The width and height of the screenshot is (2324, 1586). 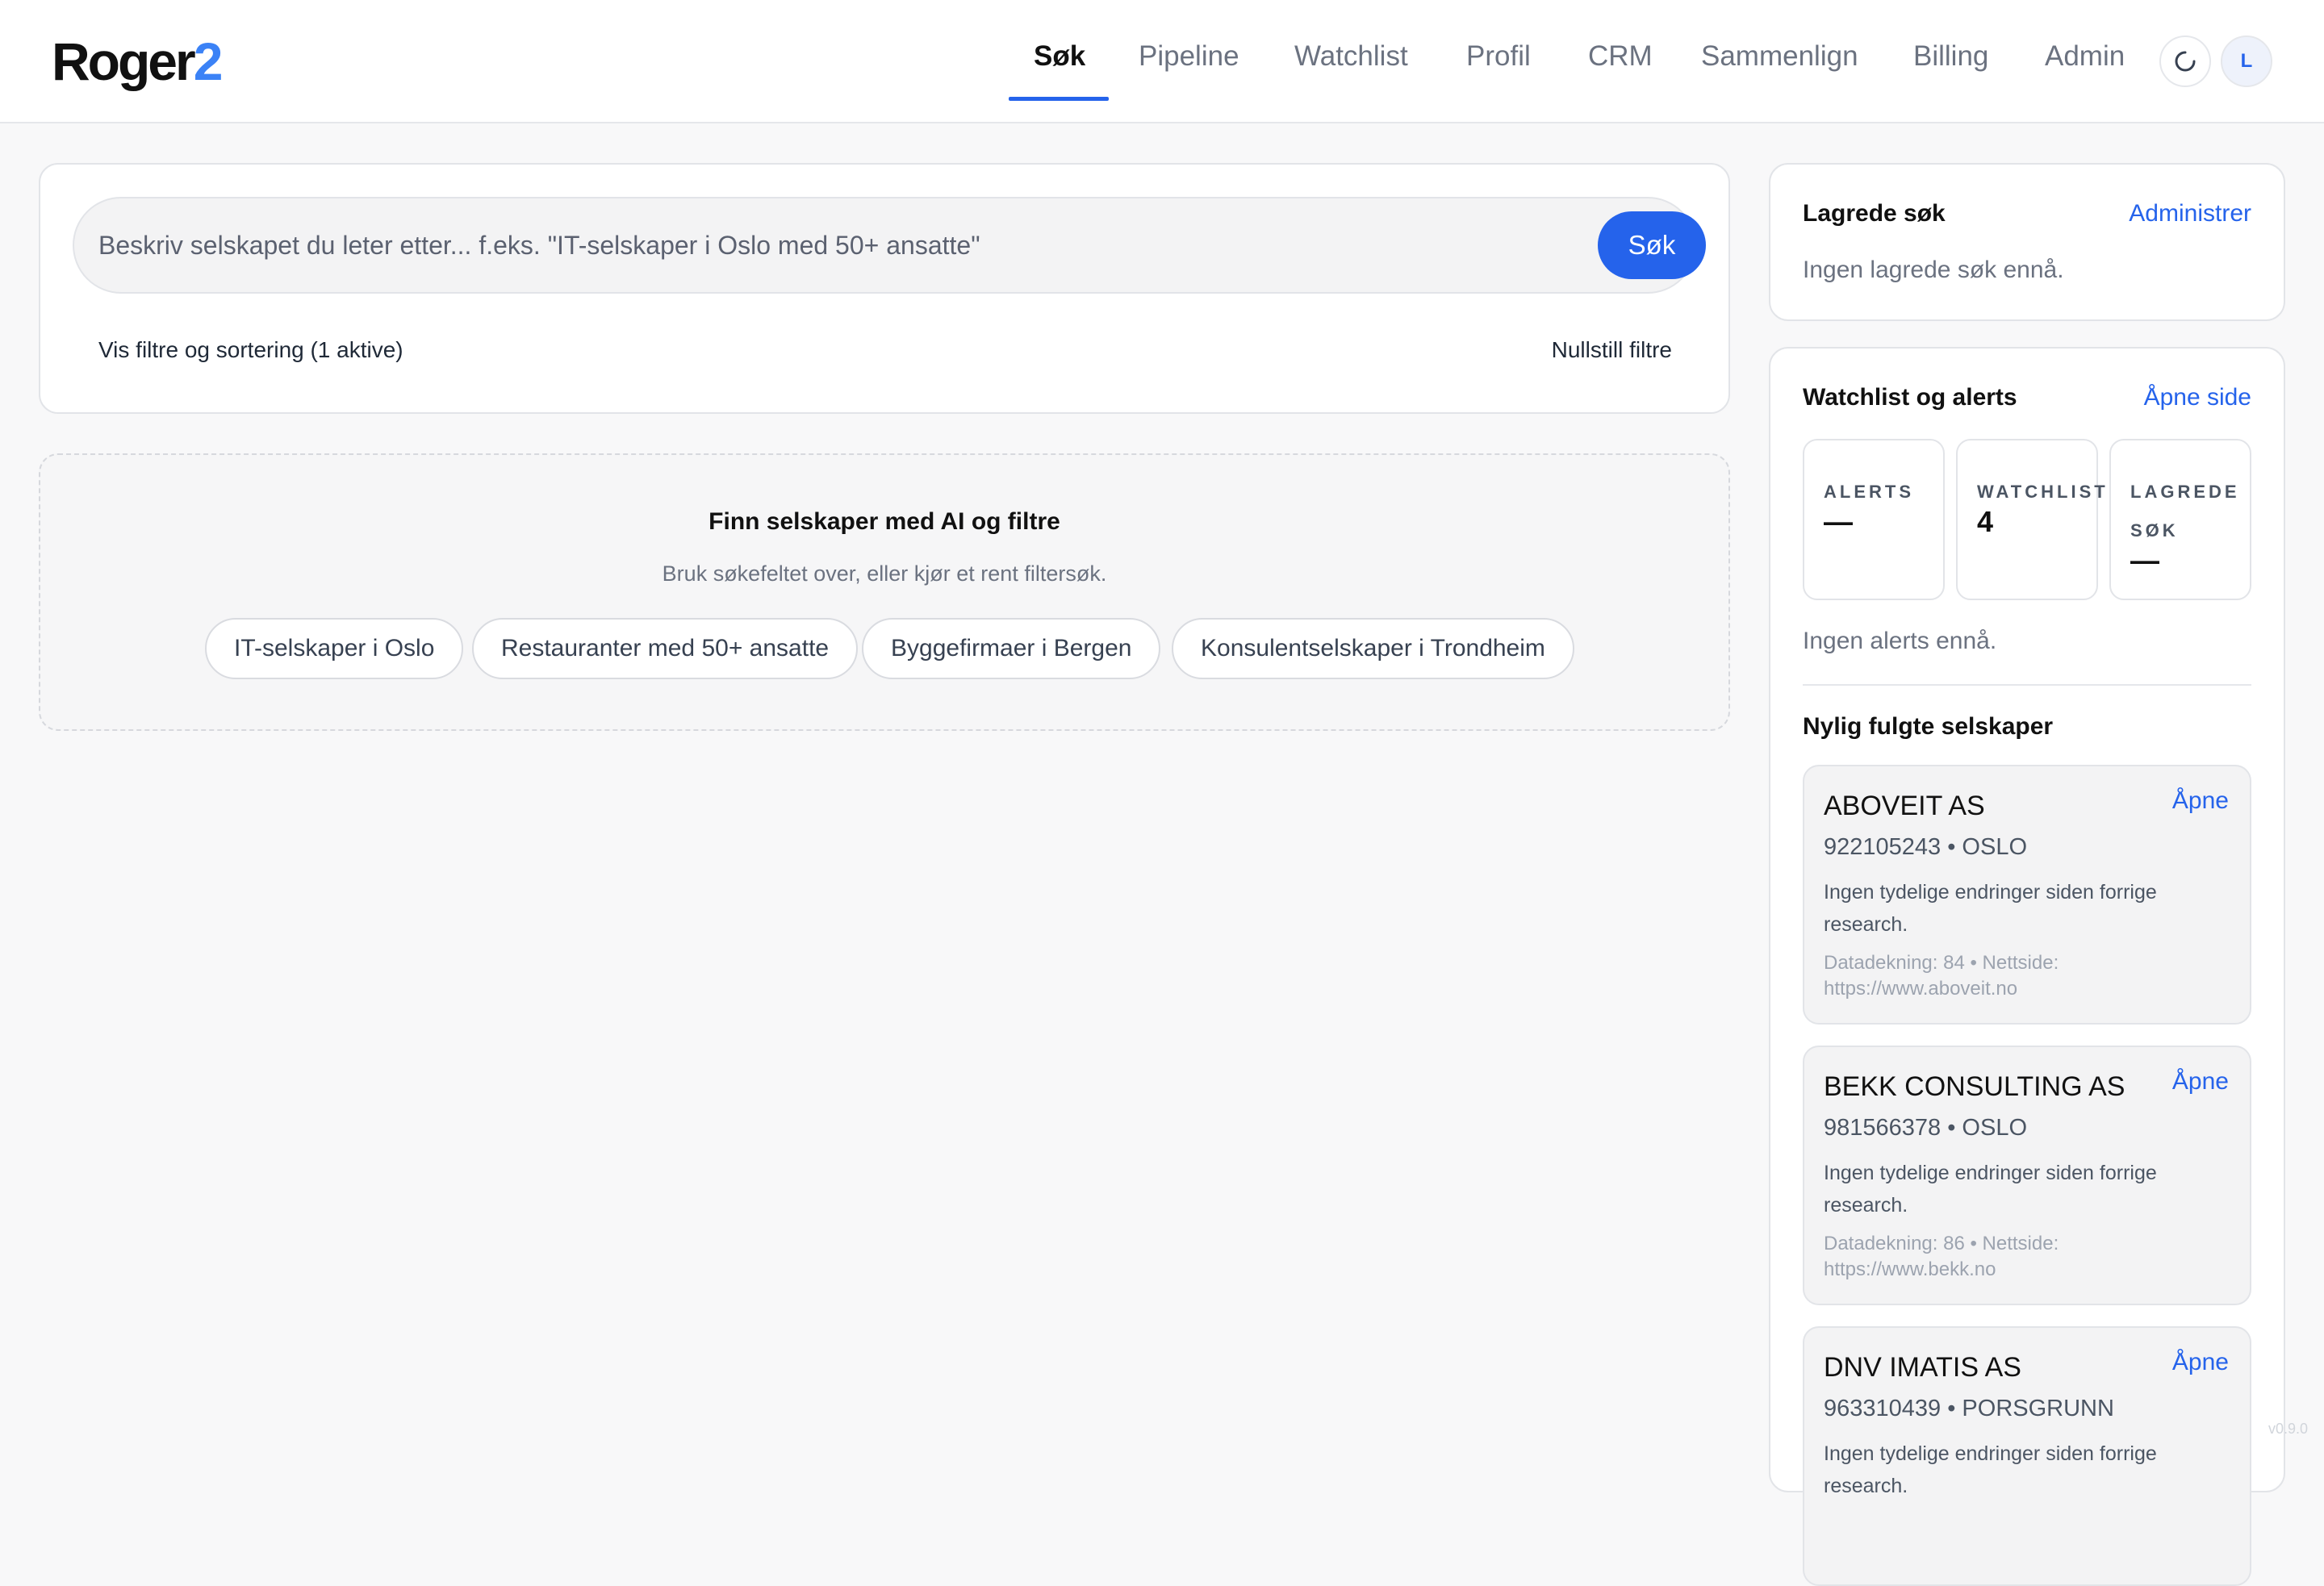 What do you see at coordinates (2190, 511) in the screenshot?
I see `stat-label: LAGREDE SØK` at bounding box center [2190, 511].